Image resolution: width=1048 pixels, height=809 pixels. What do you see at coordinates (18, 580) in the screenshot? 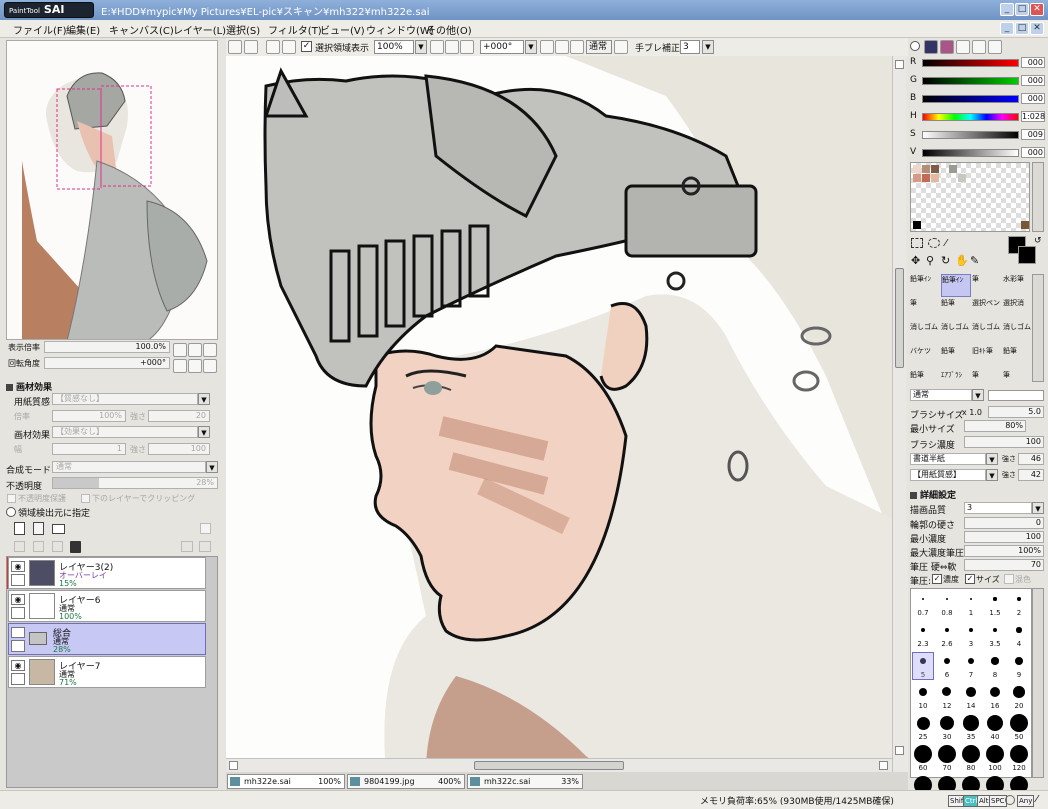
I see `layer-lock-toggle` at bounding box center [18, 580].